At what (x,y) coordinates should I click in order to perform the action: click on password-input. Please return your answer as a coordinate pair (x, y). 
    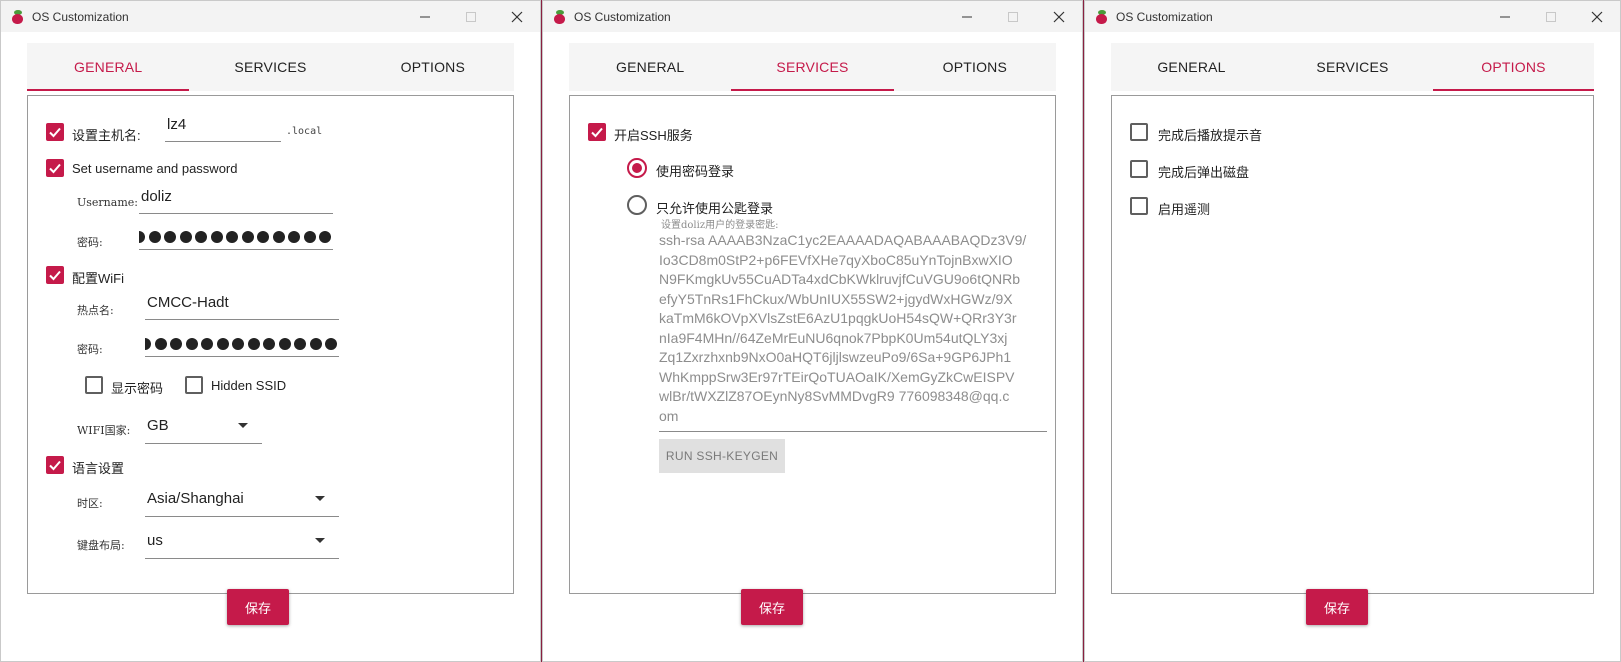
    Looking at the image, I should click on (236, 238).